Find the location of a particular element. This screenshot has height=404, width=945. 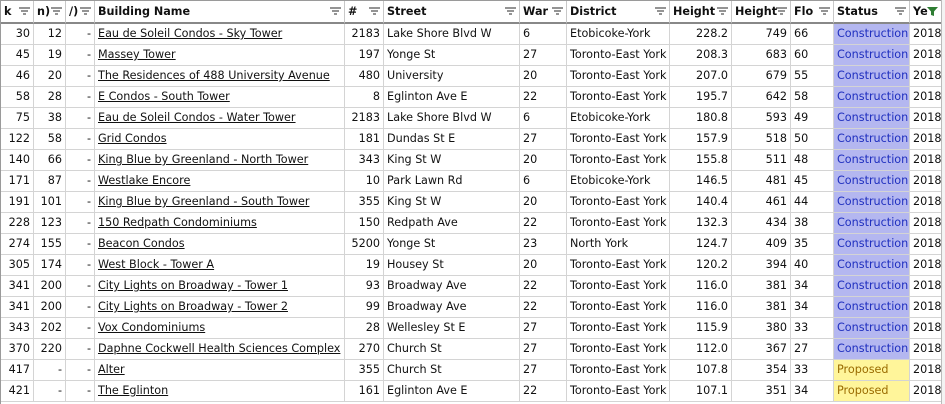

cell-num: 480 is located at coordinates (364, 76).